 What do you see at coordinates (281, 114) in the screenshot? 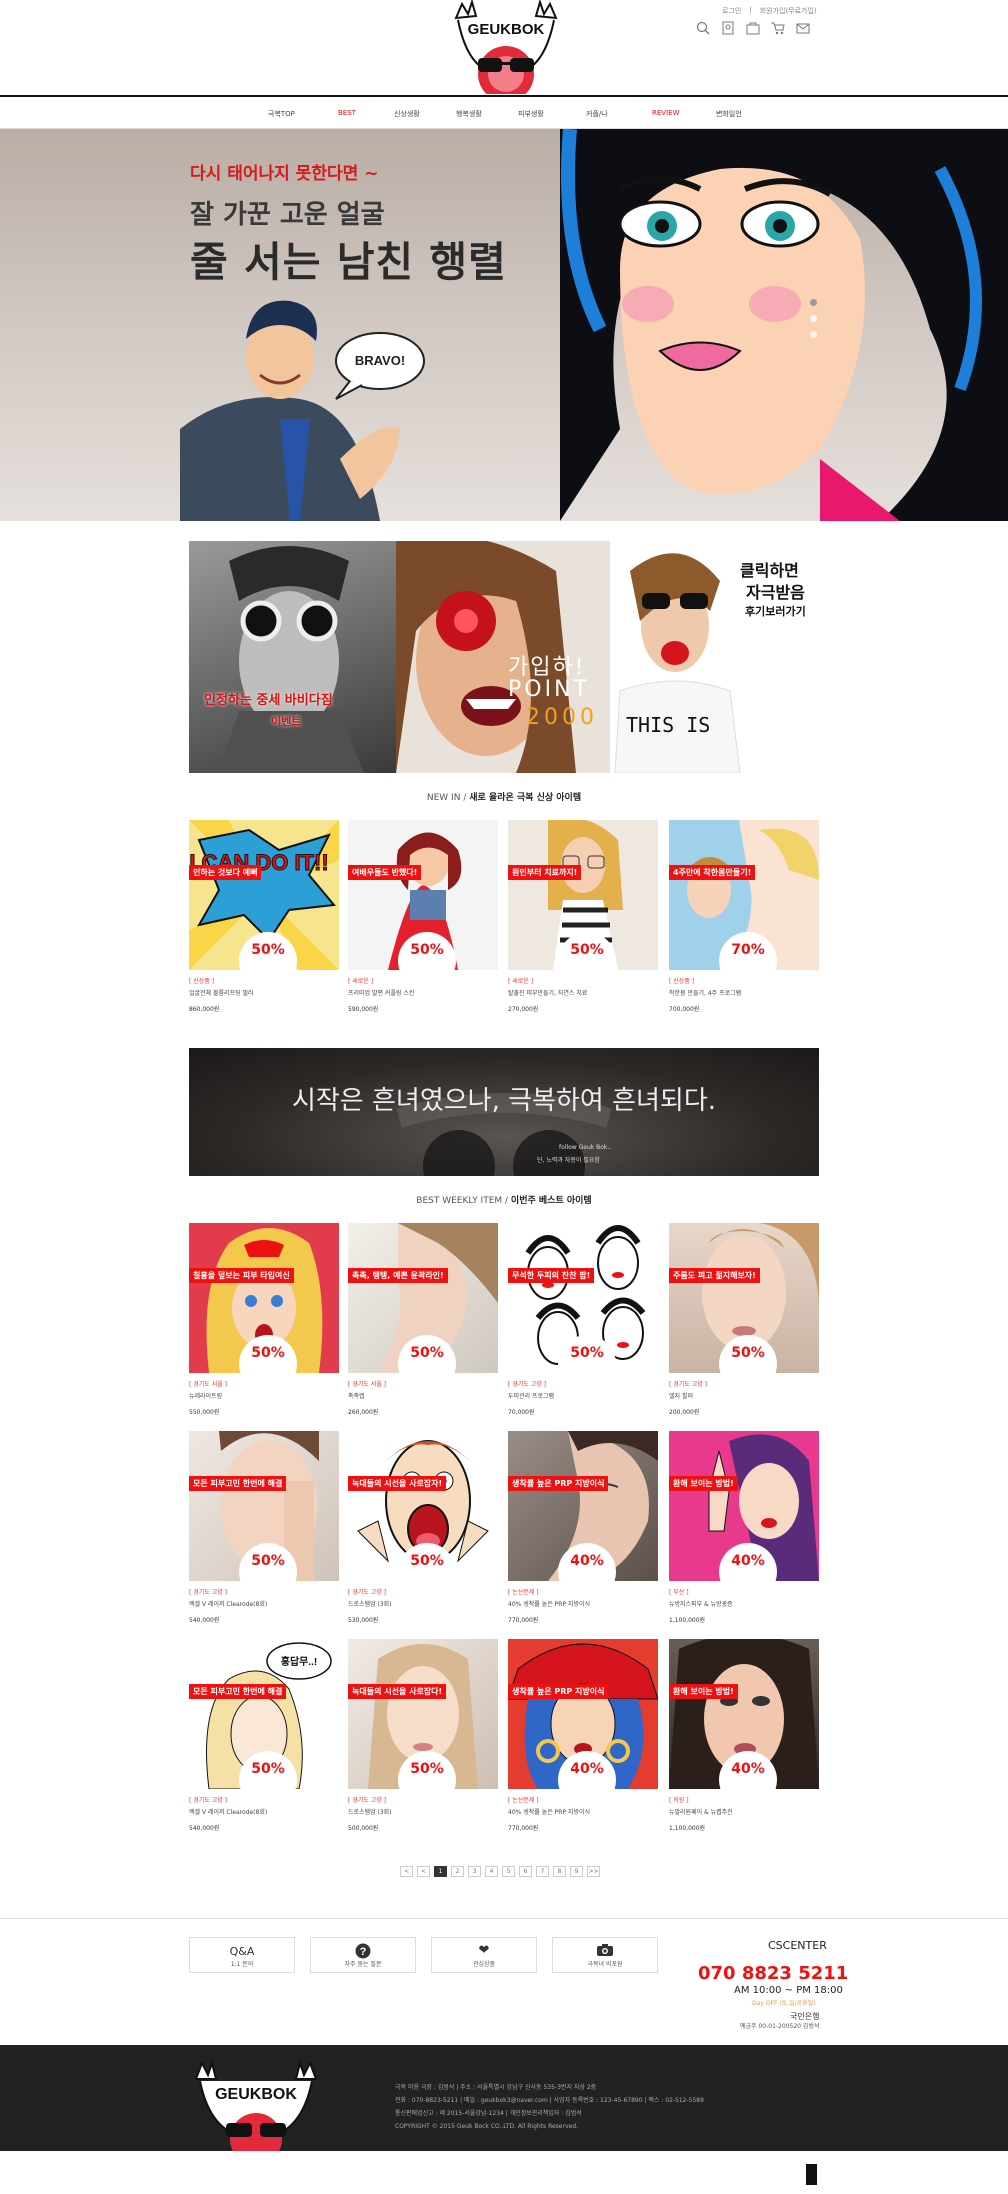
I see `nav-item-top: 극복TOP` at bounding box center [281, 114].